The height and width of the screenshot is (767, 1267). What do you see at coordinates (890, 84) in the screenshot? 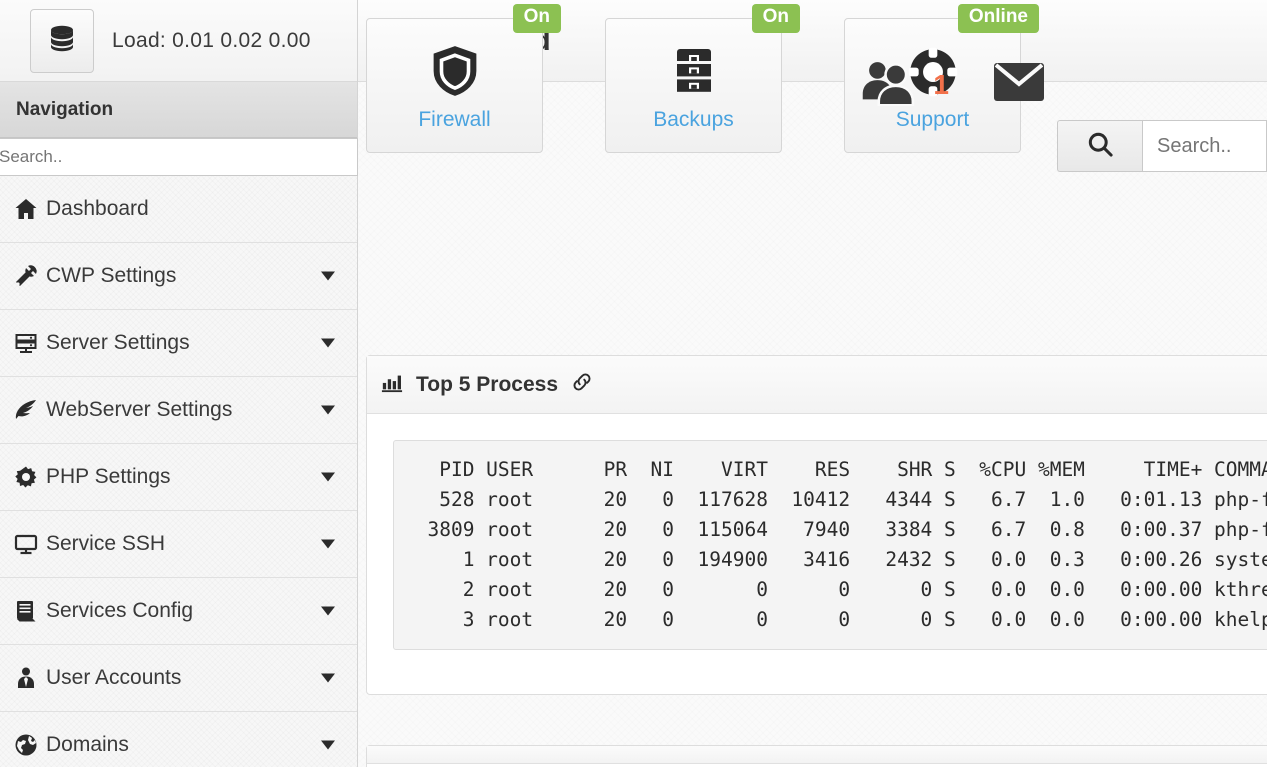
I see `users-icon` at bounding box center [890, 84].